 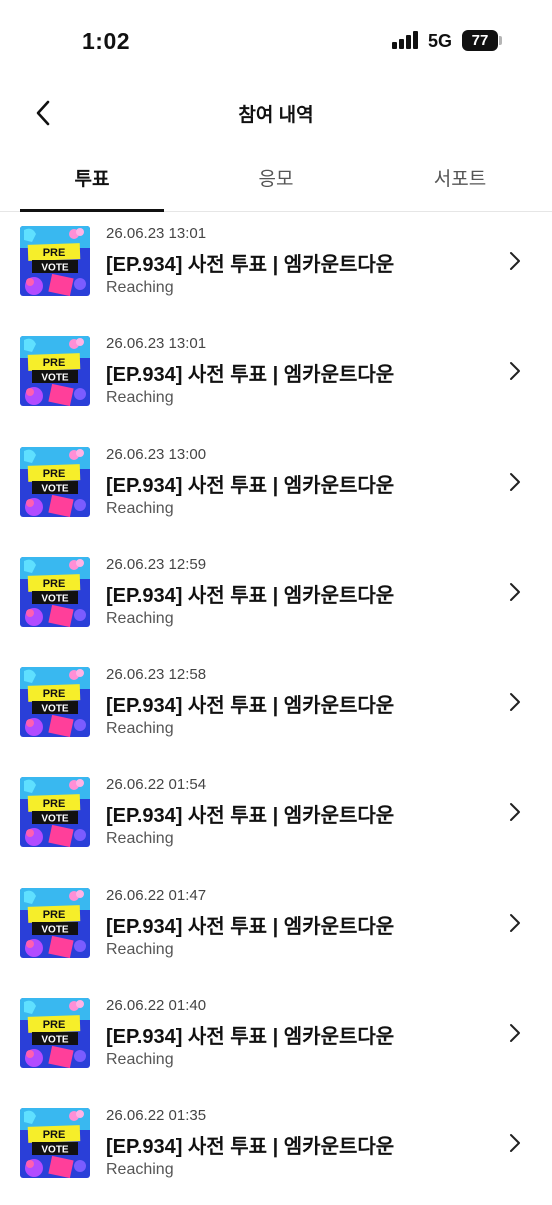 I want to click on tab-entry: 응모, so click(x=276, y=181).